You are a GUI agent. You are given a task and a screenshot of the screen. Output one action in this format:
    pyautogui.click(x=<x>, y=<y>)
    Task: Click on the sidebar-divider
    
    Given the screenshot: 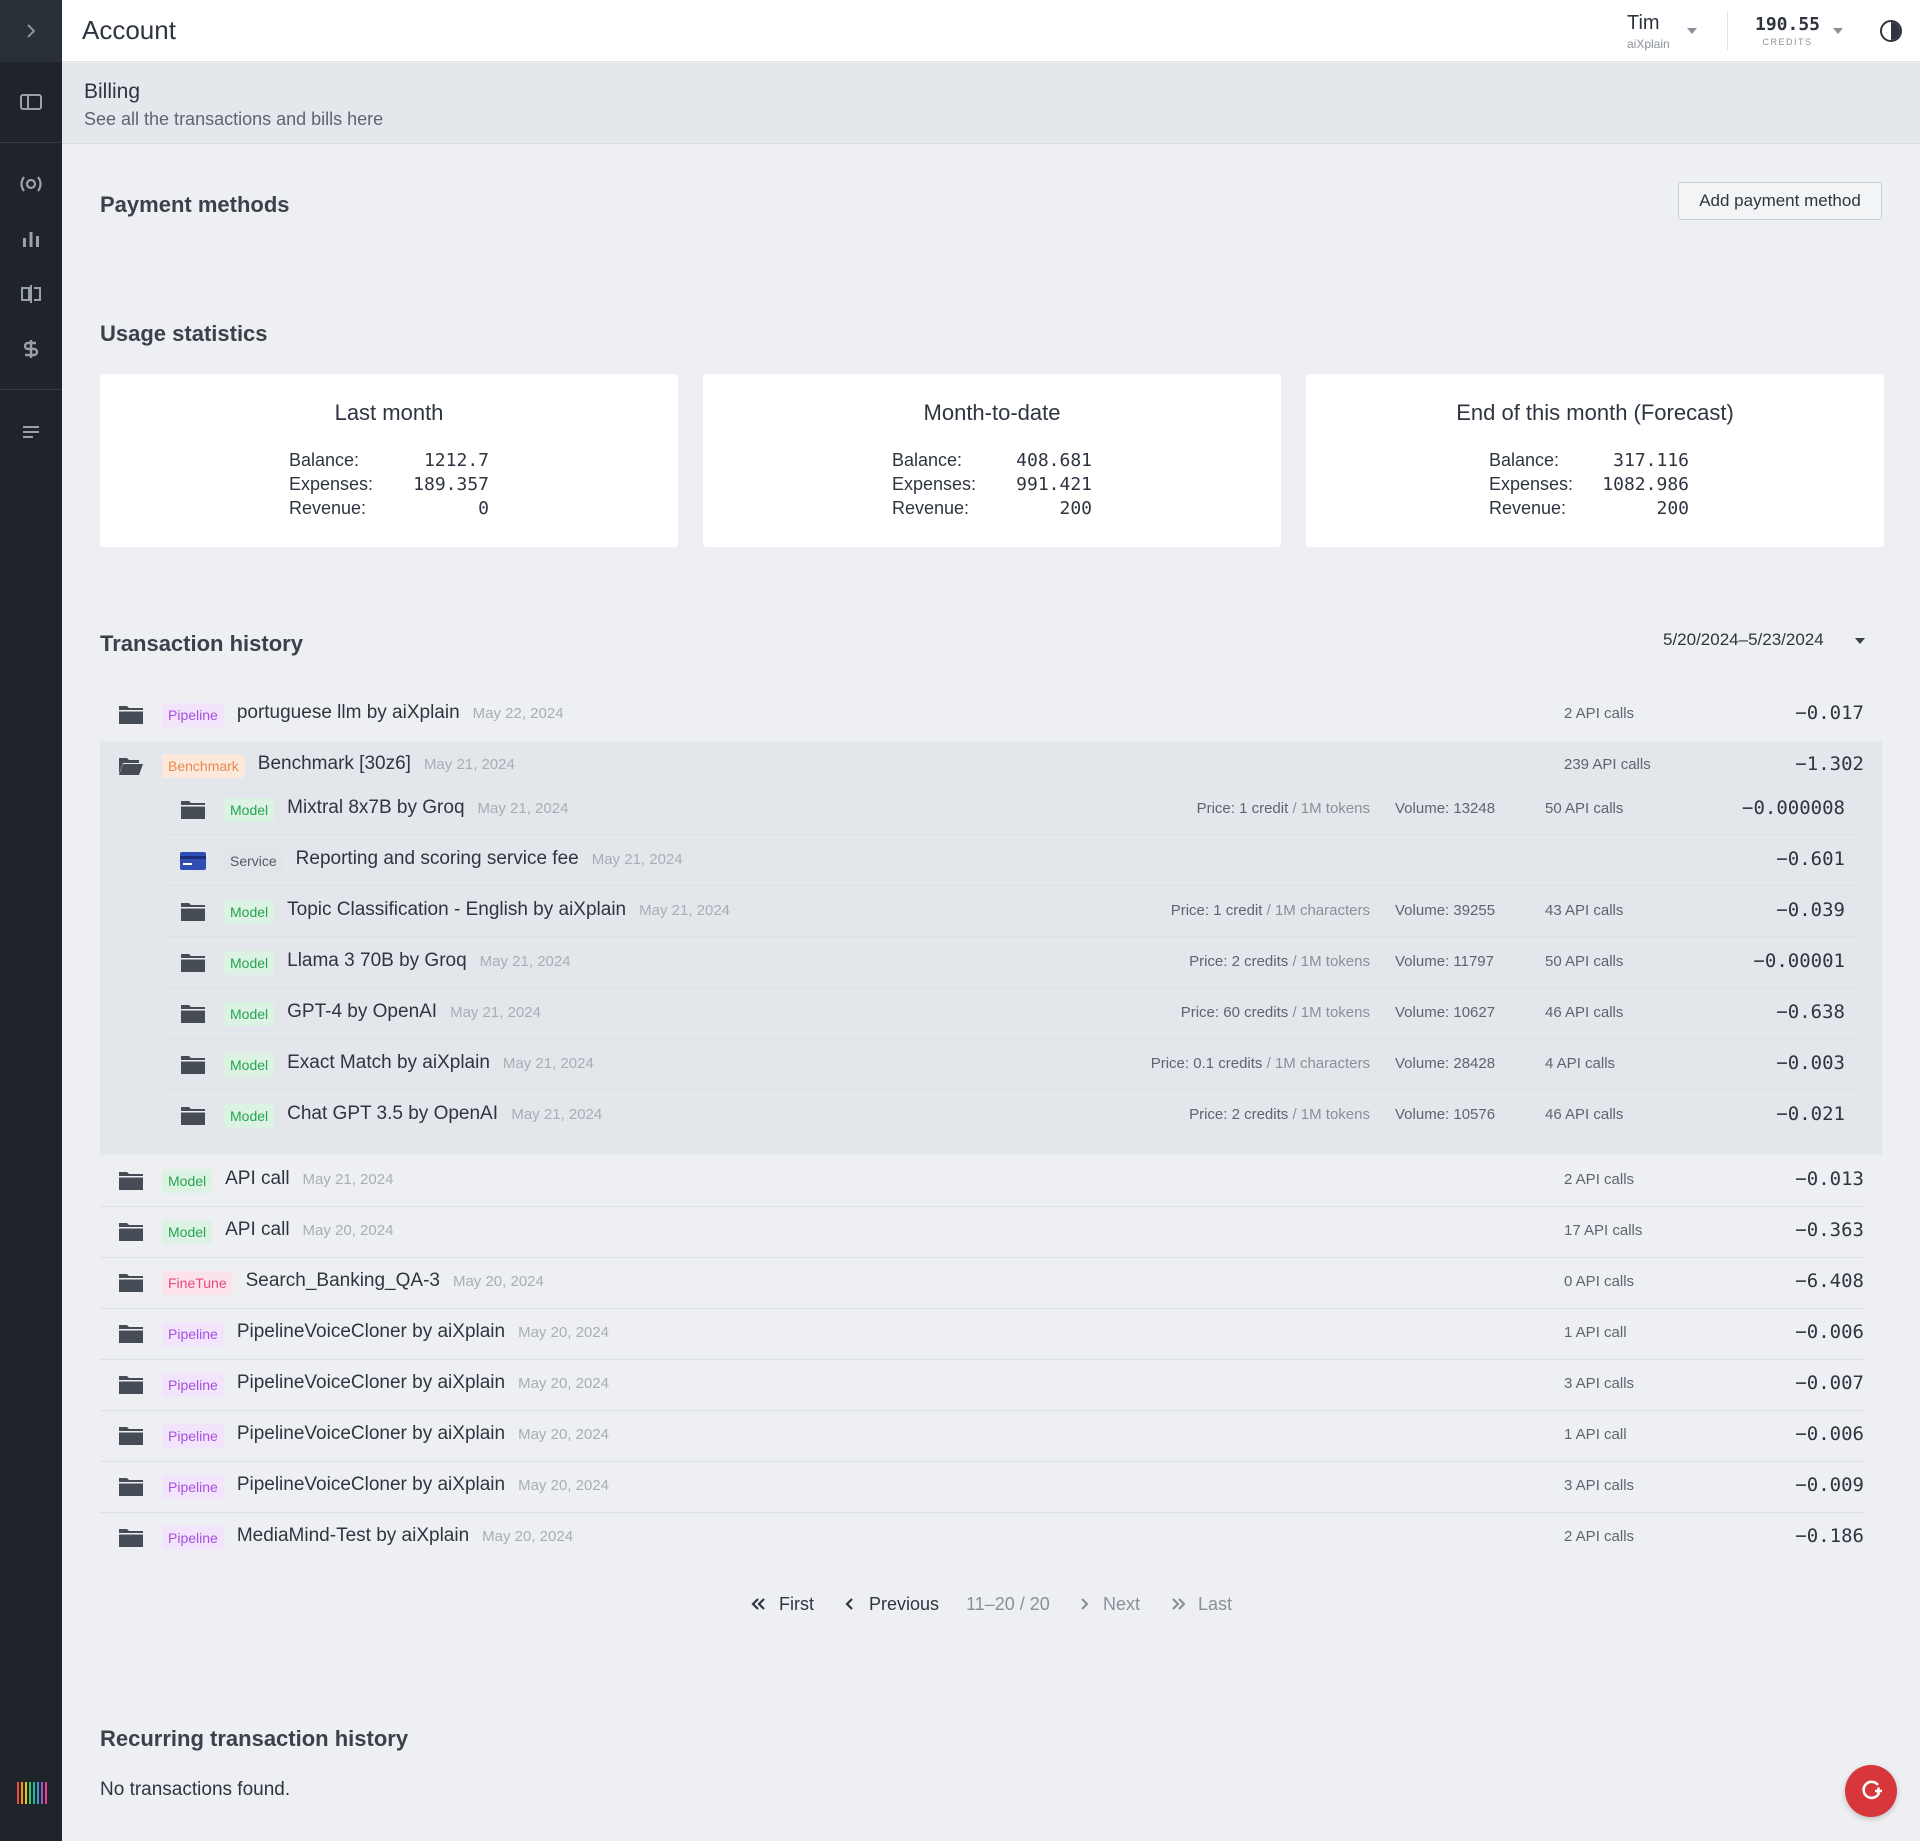 What is the action you would take?
    pyautogui.click(x=31, y=389)
    